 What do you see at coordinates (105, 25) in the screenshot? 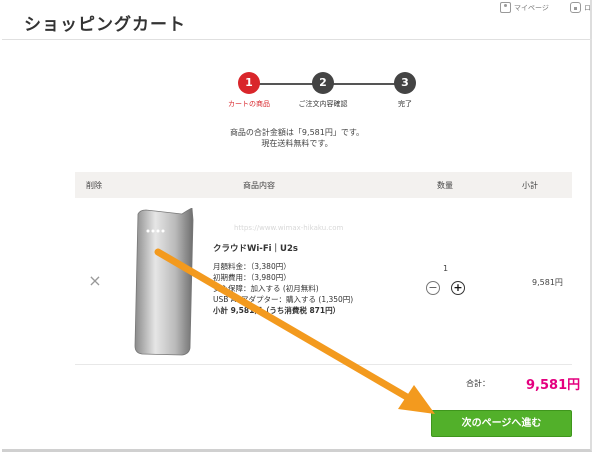
I see `page-title: ショッピングカート` at bounding box center [105, 25].